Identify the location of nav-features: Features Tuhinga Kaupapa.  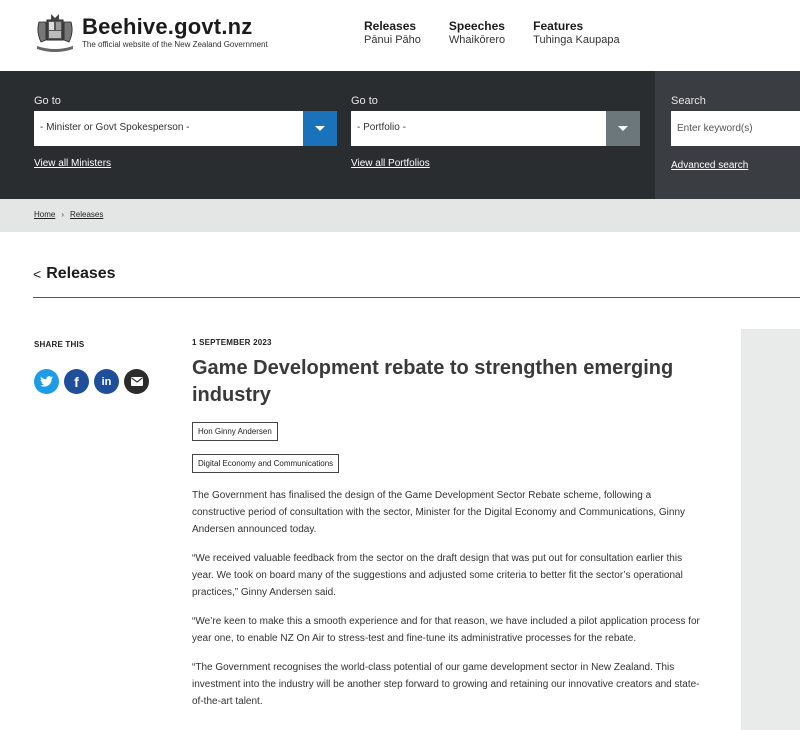
(576, 32).